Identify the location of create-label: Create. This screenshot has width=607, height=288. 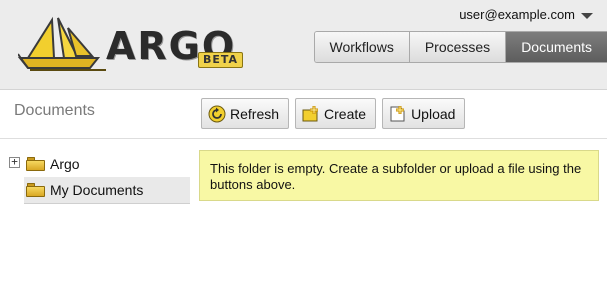
(345, 113).